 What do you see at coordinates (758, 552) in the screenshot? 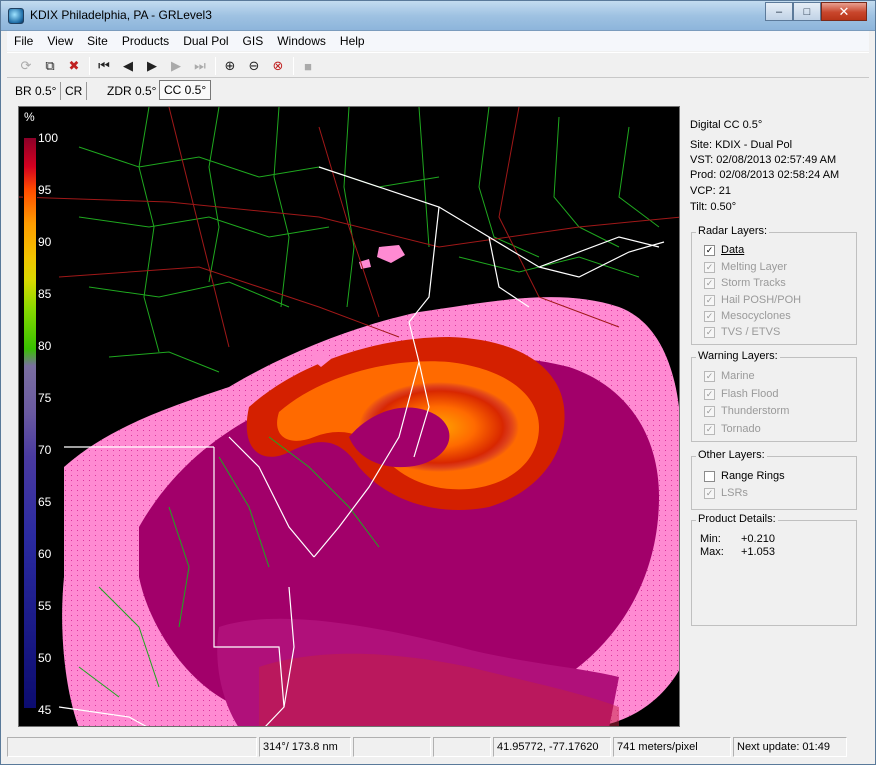
I see `max-value: +1.053` at bounding box center [758, 552].